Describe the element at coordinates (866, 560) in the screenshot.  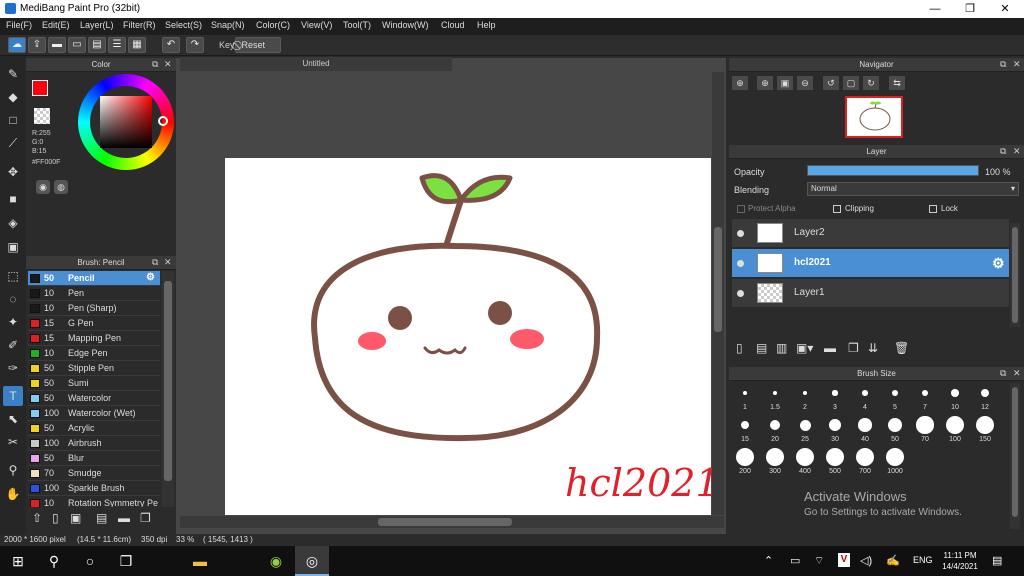
I see `volume-icon: ◁)` at that location.